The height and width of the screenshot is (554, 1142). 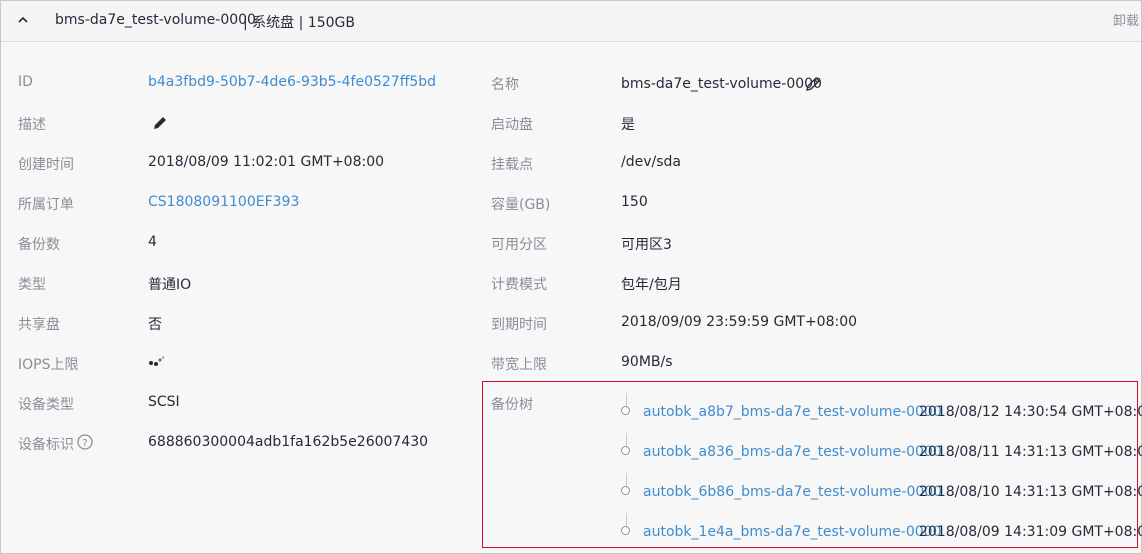 What do you see at coordinates (1030, 532) in the screenshot?
I see `backup-time: 2018/08/09 14:31:09 GMT+08:00` at bounding box center [1030, 532].